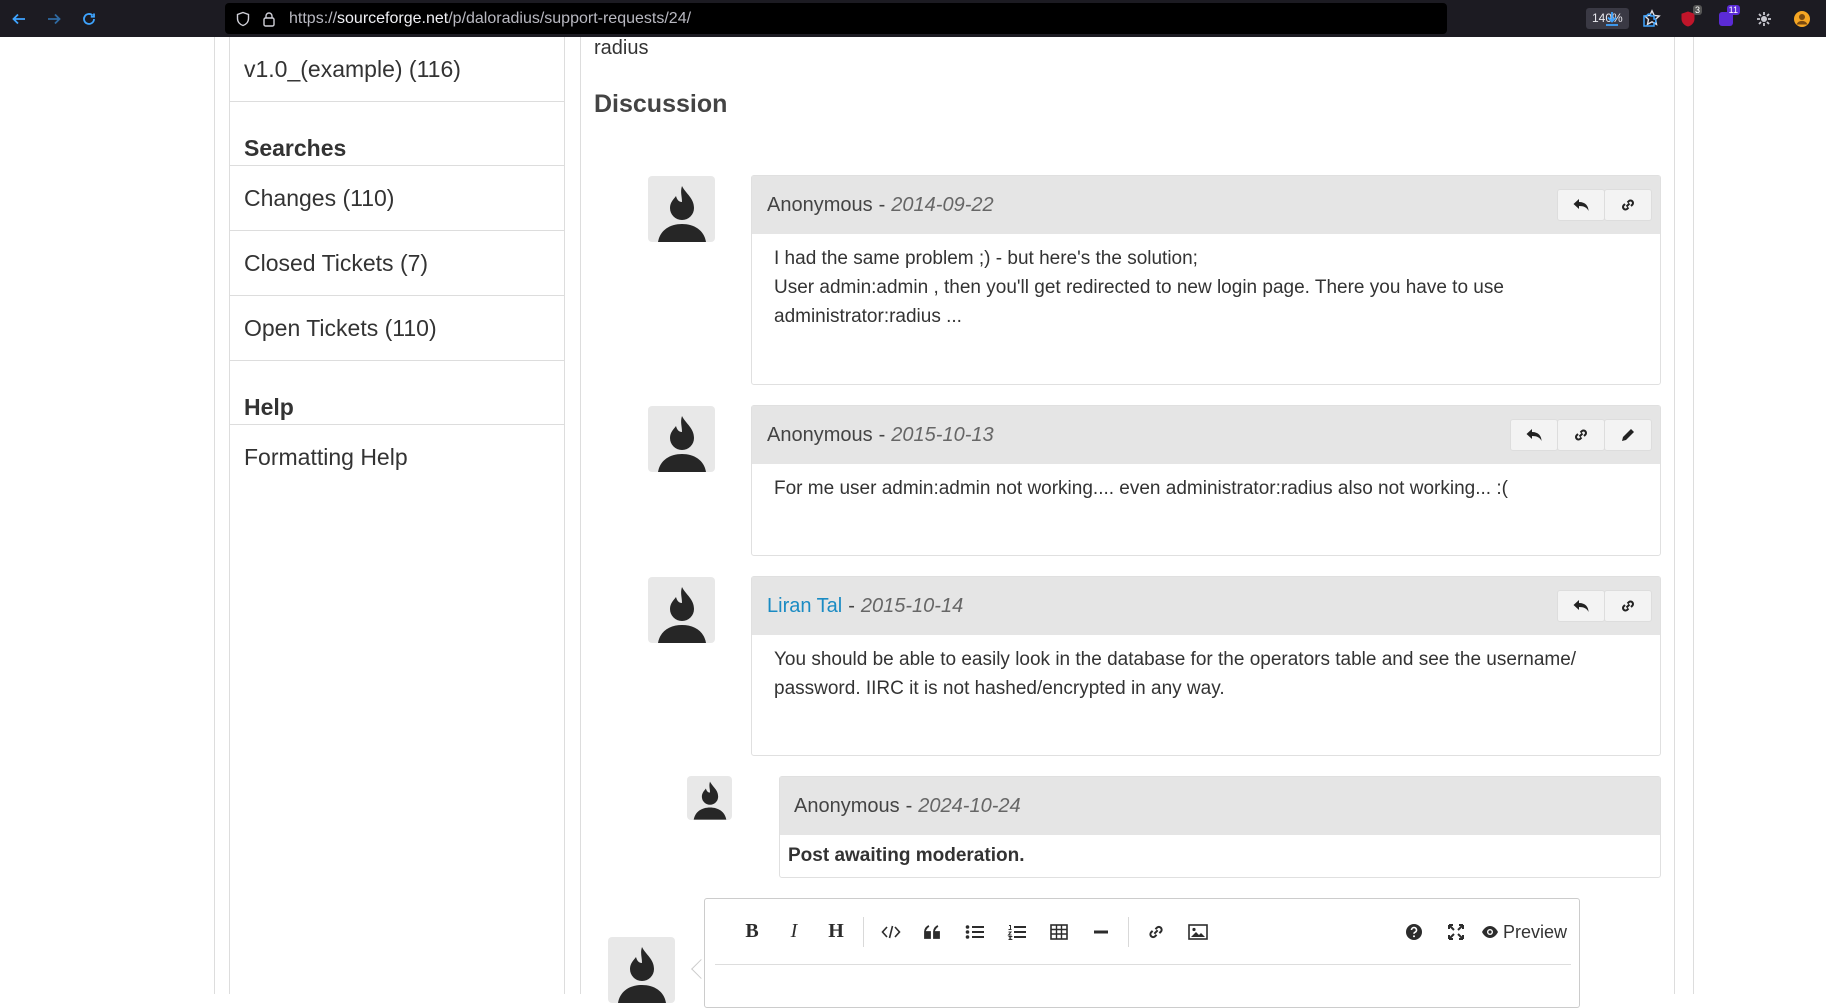 The height and width of the screenshot is (1008, 1826). Describe the element at coordinates (1612, 19) in the screenshot. I see `downloads-icon` at that location.